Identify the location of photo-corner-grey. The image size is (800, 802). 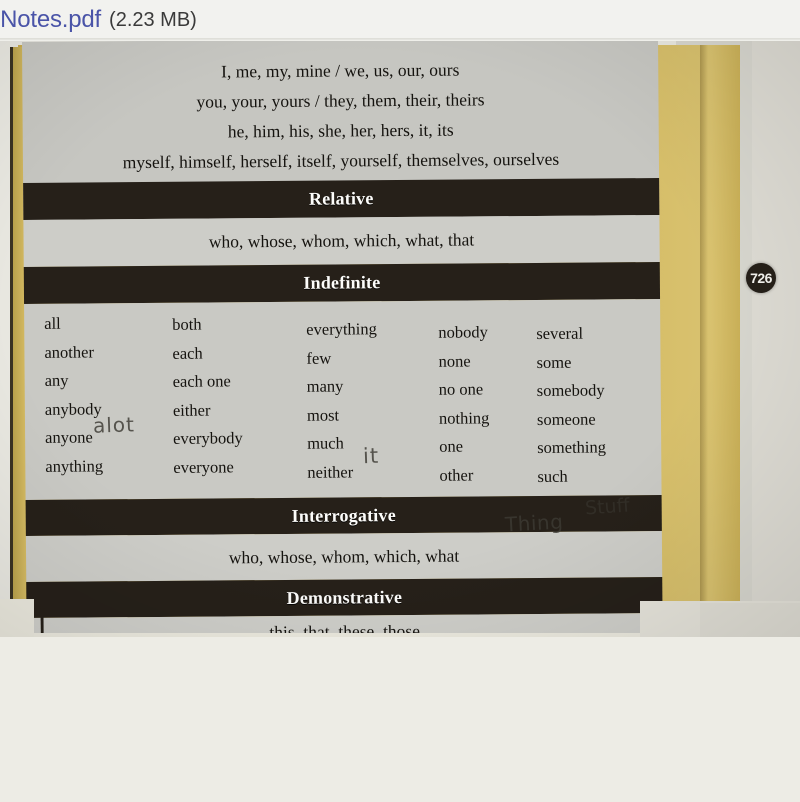
(750, 620).